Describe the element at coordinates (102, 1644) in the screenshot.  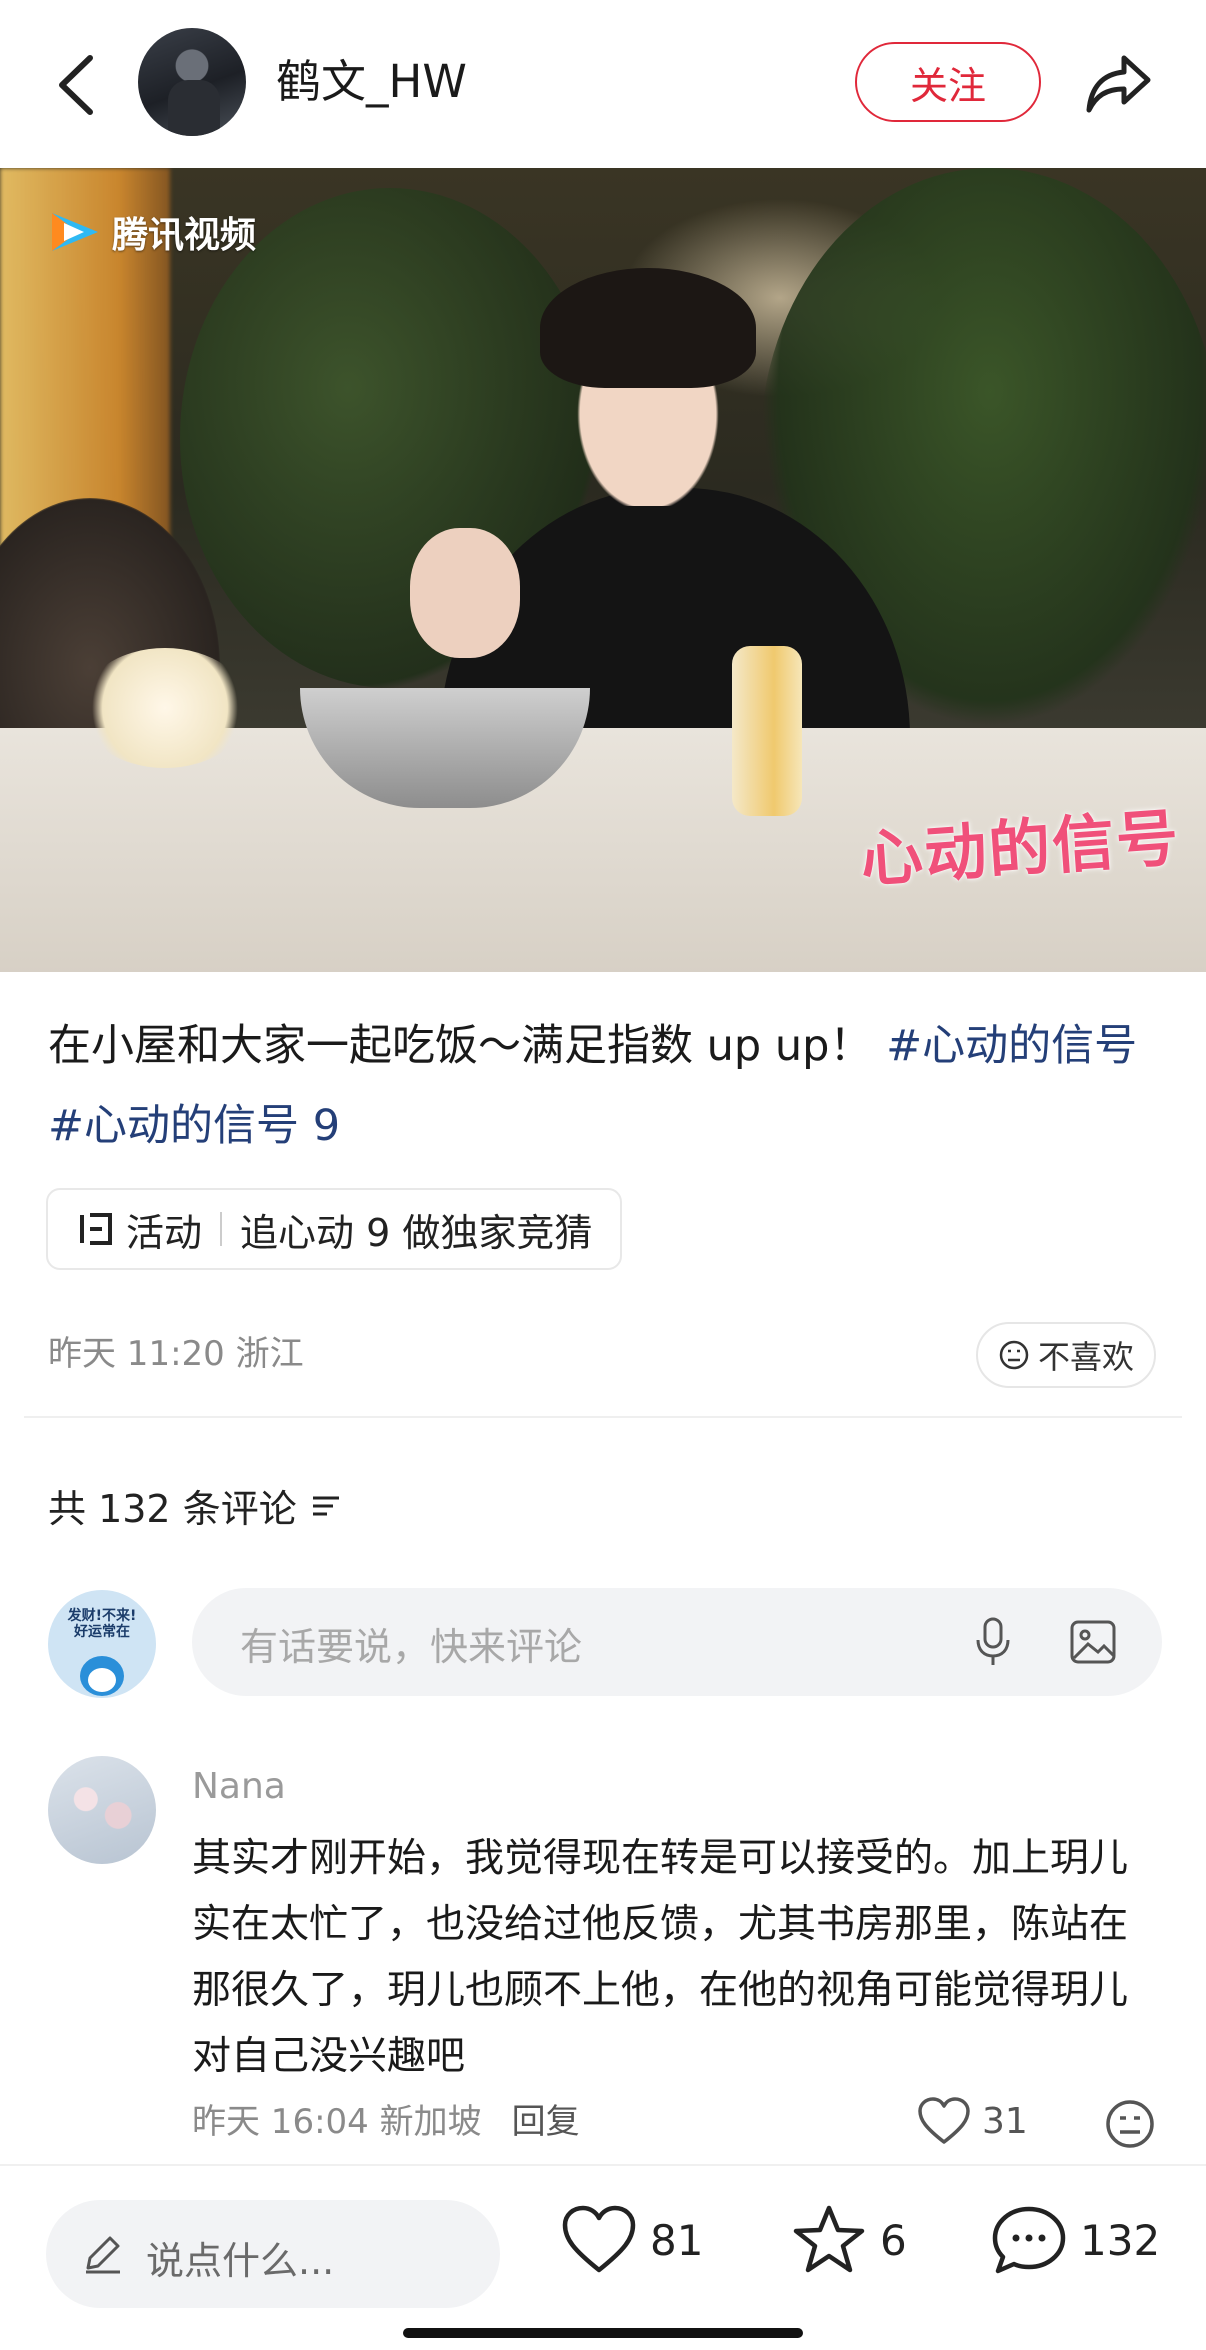
I see `my-avatar: 发财!不来! 好运常在` at that location.